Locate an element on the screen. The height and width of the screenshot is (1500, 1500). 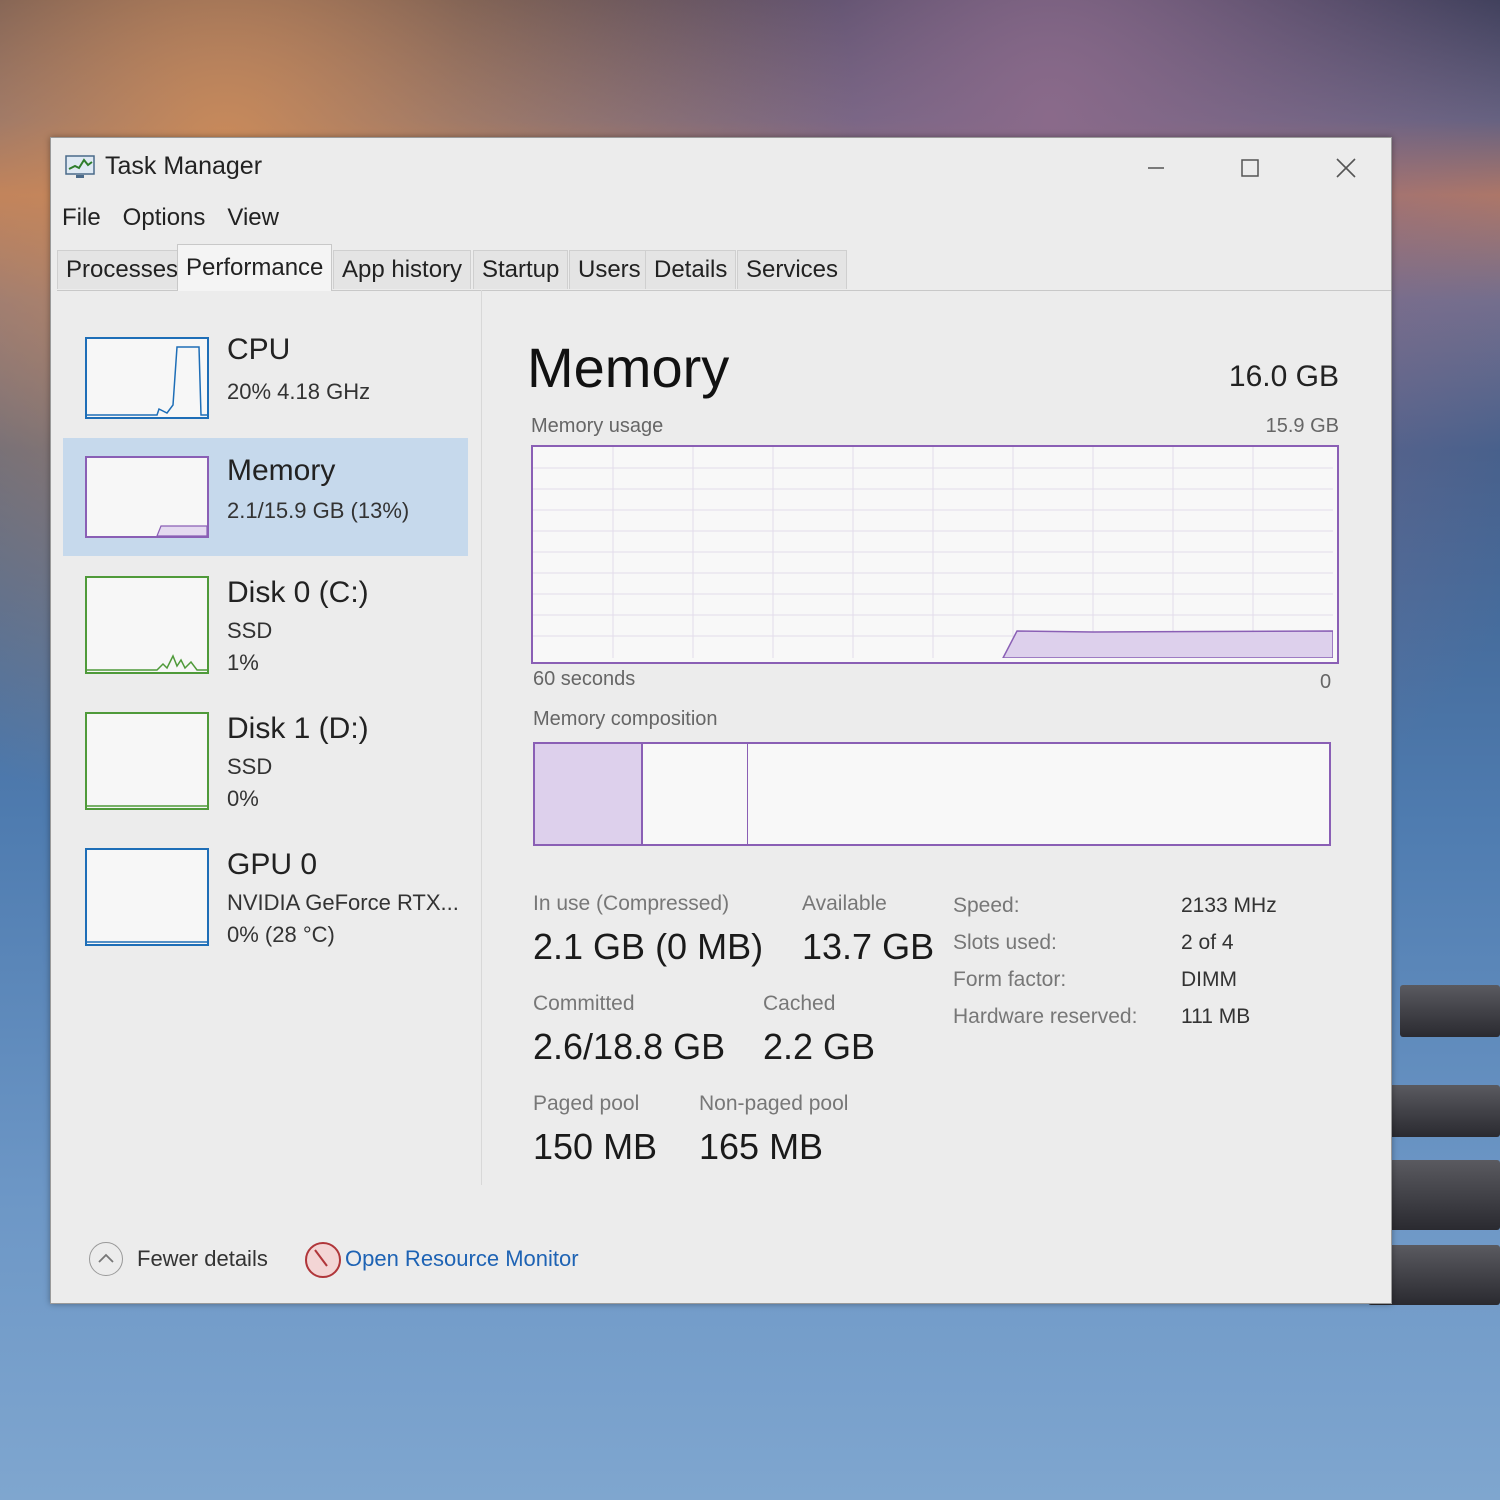
minimize-icon is located at coordinates (1156, 168).